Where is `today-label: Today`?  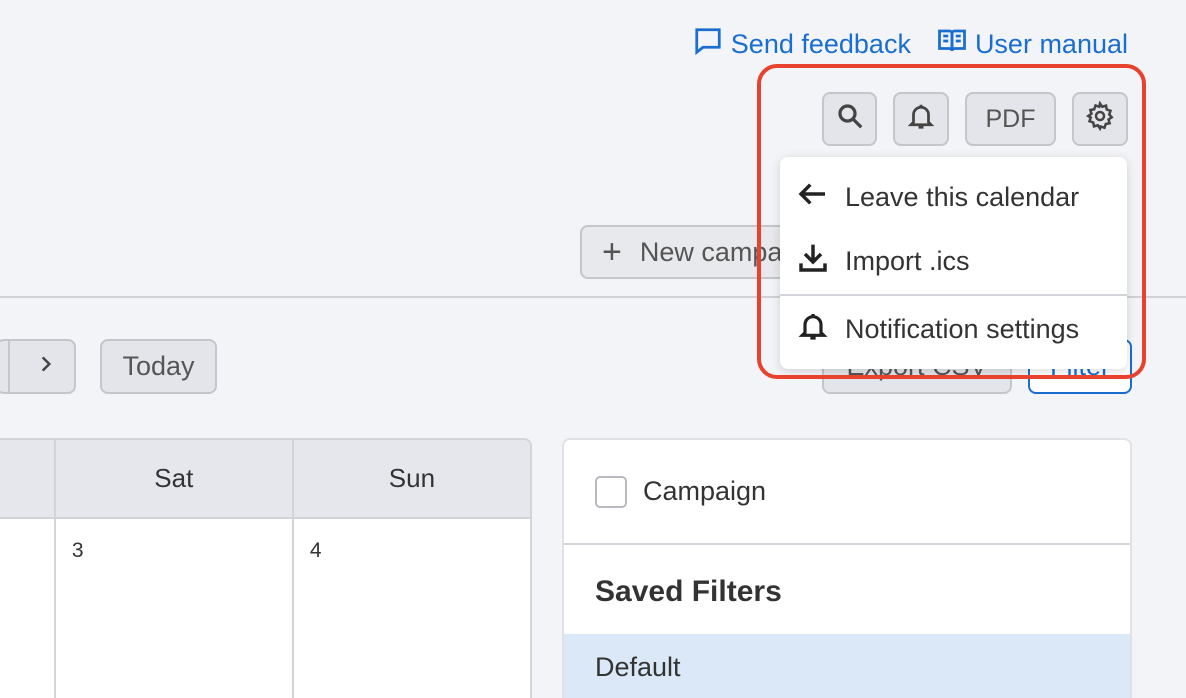
today-label: Today is located at coordinates (158, 366).